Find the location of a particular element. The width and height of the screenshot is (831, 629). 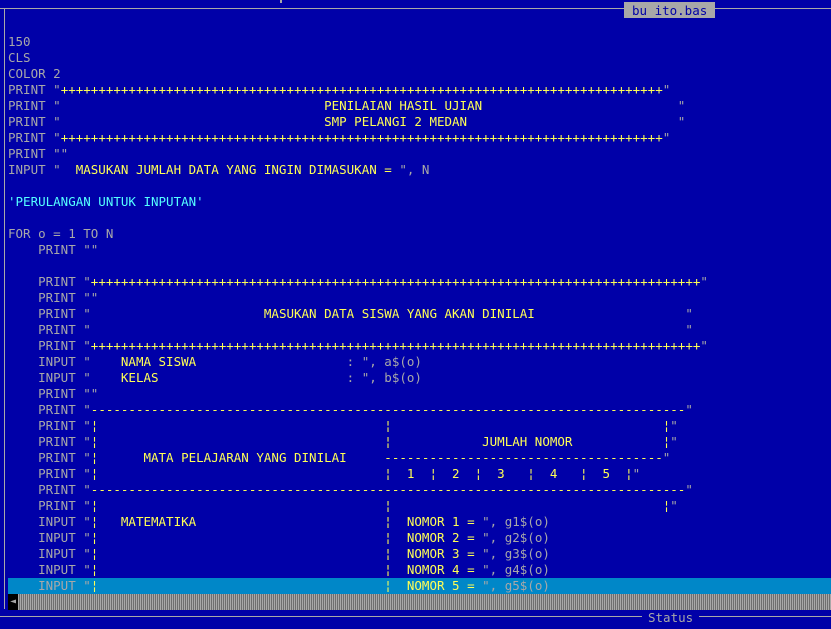

string-literal: KELAS is located at coordinates (124, 377).